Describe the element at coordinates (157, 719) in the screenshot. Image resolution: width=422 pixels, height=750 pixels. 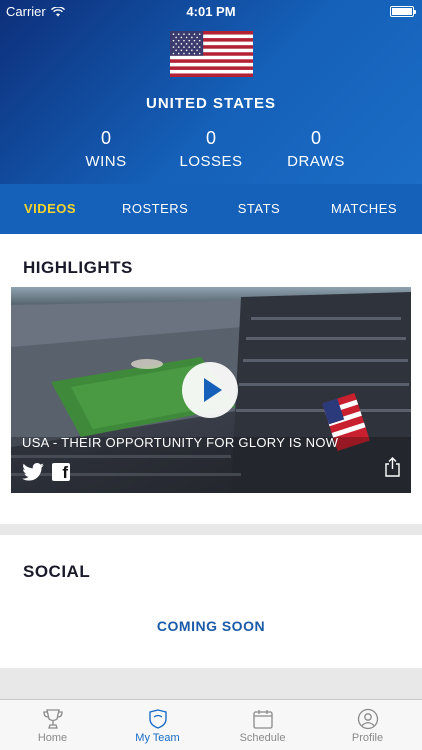
I see `shield-icon` at that location.